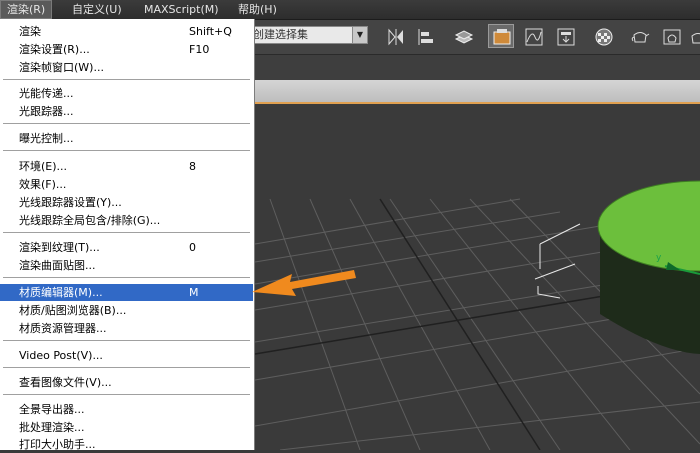  I want to click on axis-label-y: y, so click(659, 258).